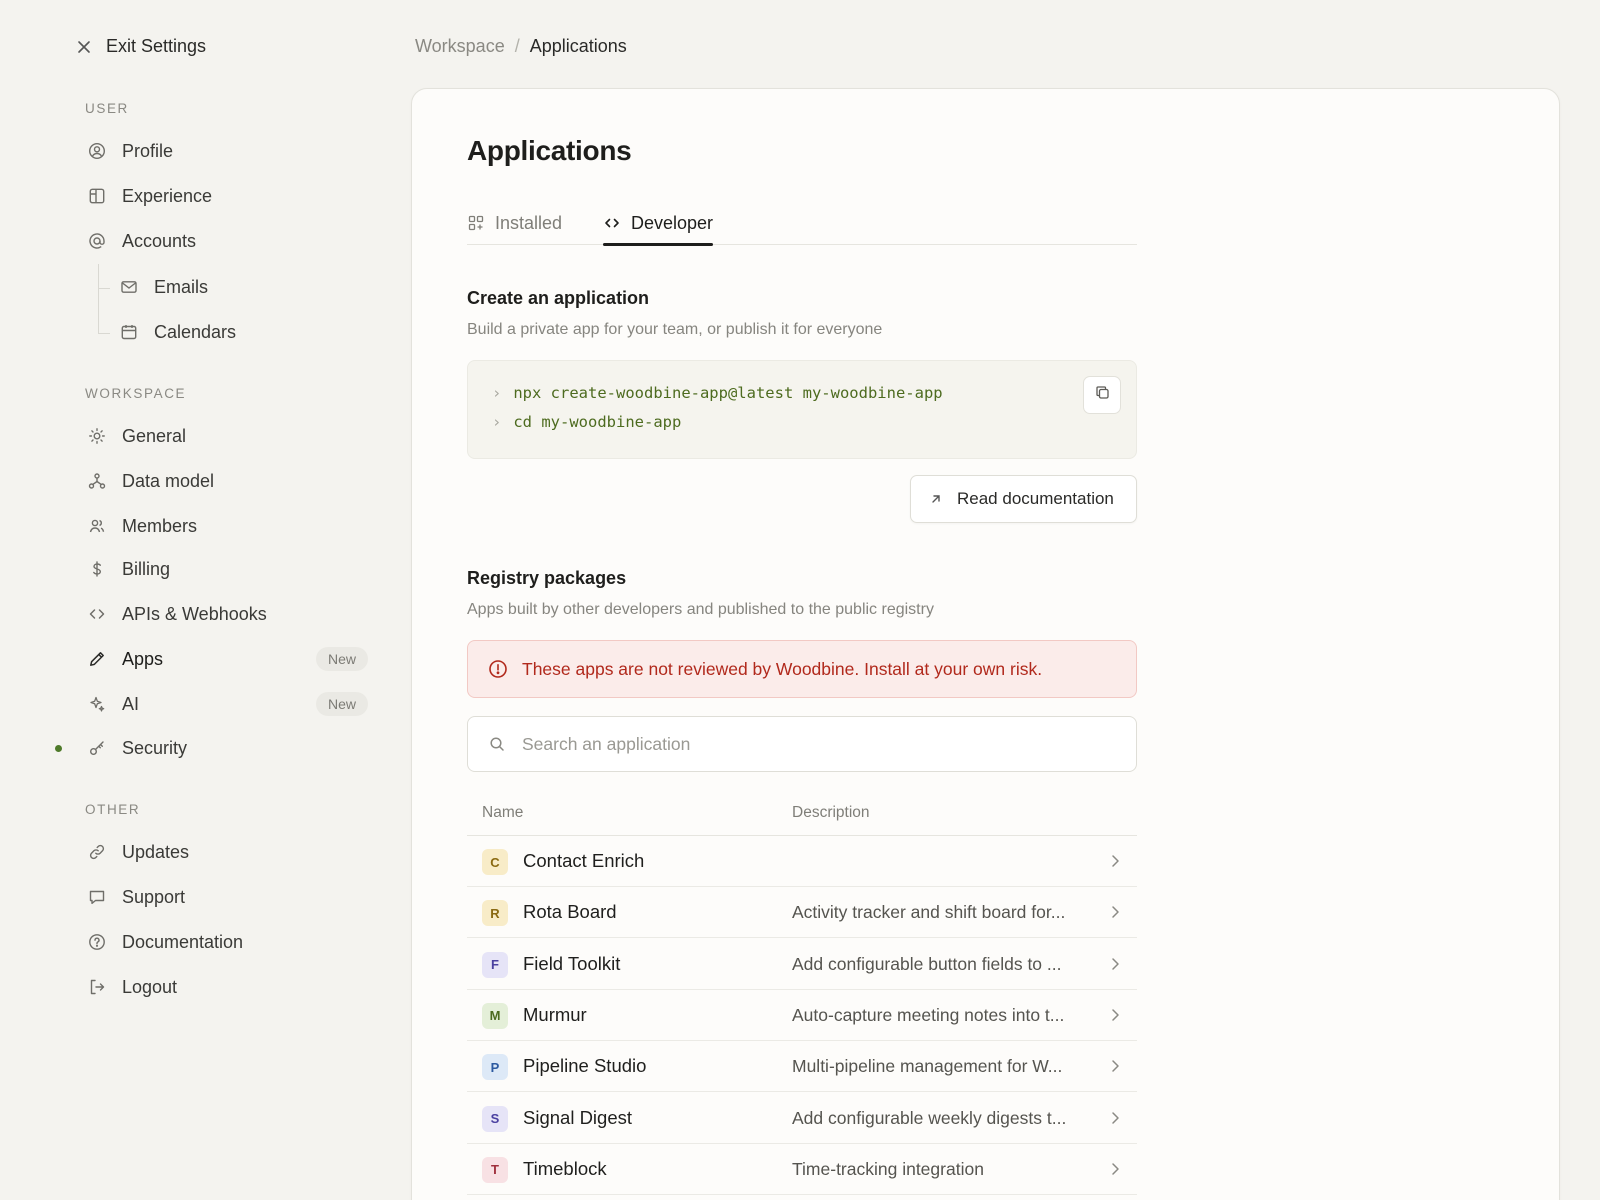 This screenshot has width=1600, height=1200. Describe the element at coordinates (227, 659) in the screenshot. I see `sidebar-item-apps: Apps New` at that location.